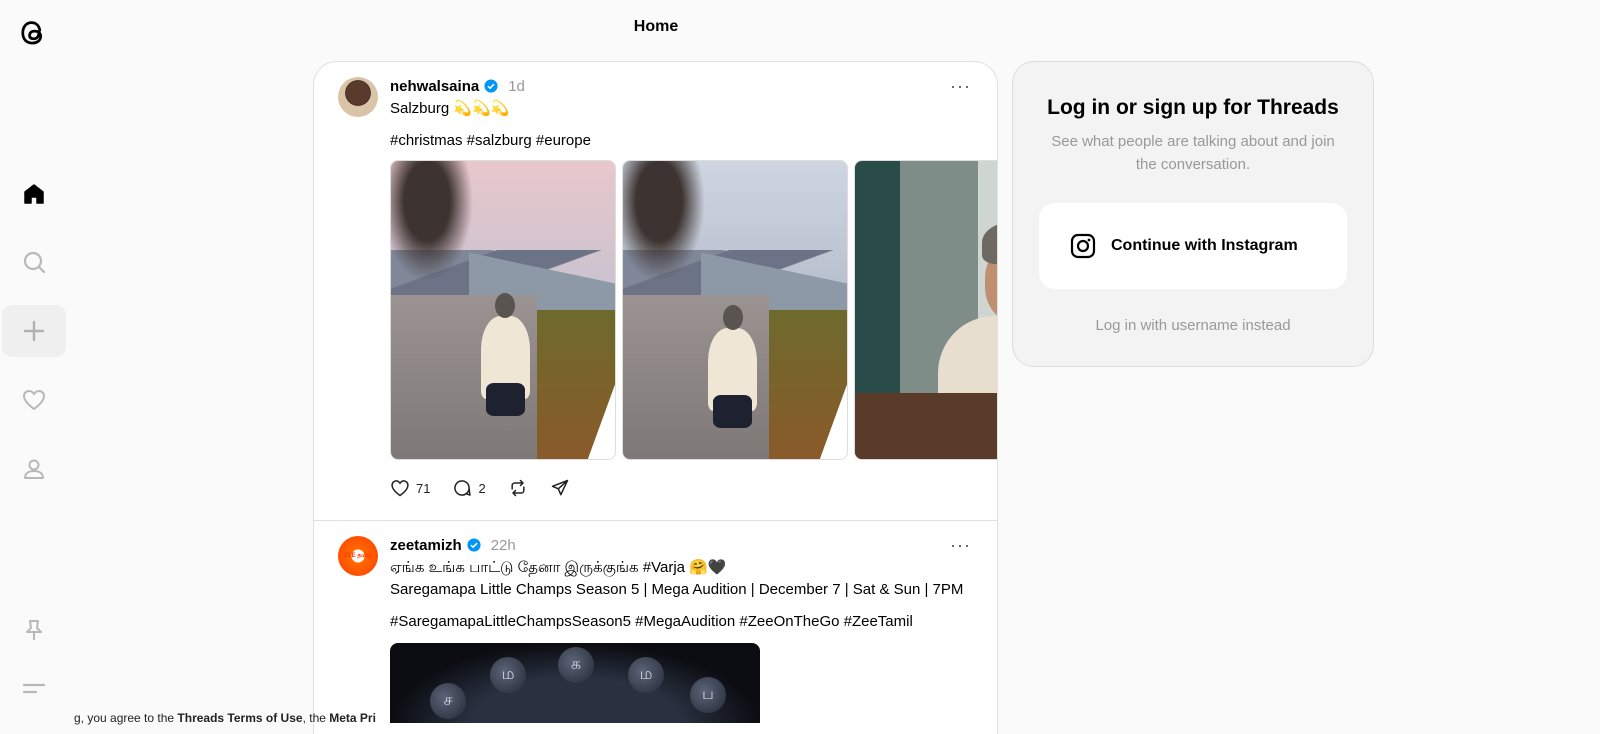  I want to click on terms-link: Threads Terms of Use, so click(239, 718).